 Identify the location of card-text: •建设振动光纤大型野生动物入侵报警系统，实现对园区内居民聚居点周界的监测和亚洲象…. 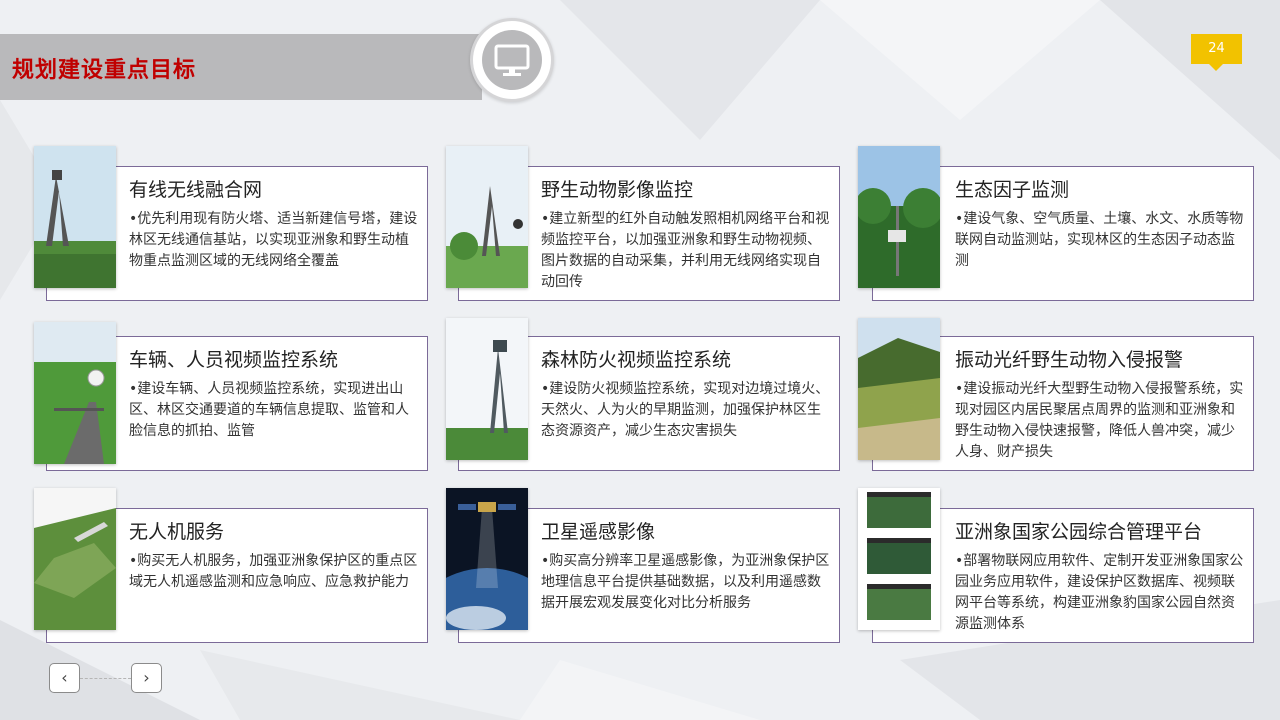
(1099, 420).